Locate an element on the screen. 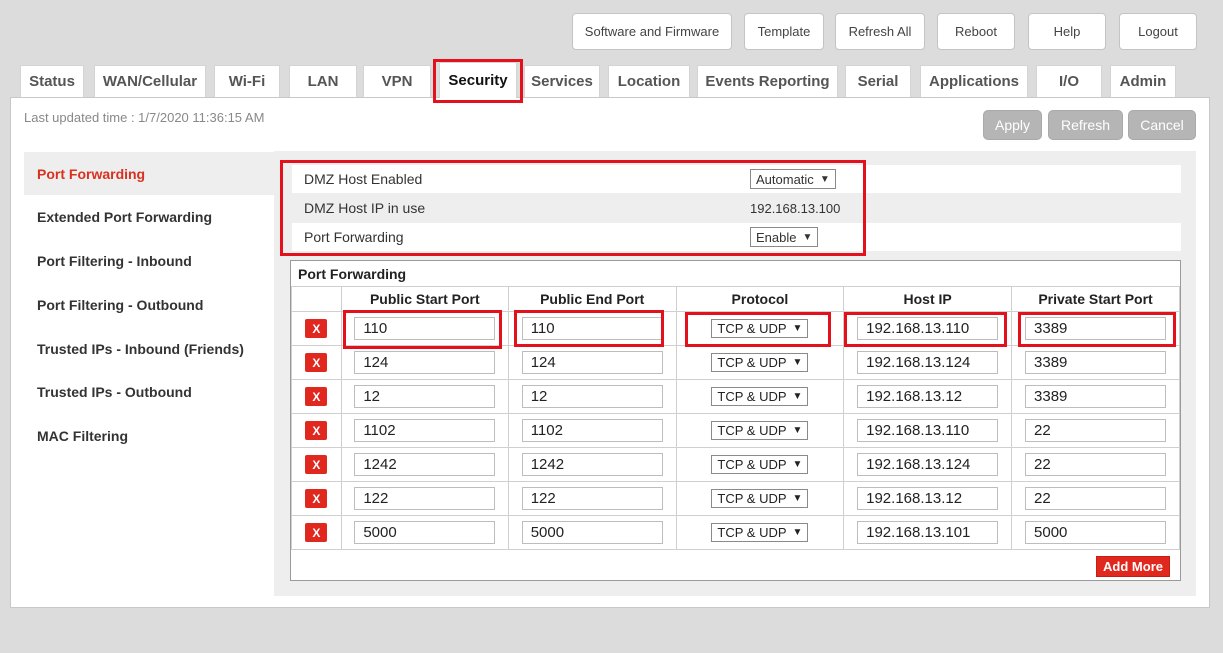  logout-button: Logout is located at coordinates (1158, 31).